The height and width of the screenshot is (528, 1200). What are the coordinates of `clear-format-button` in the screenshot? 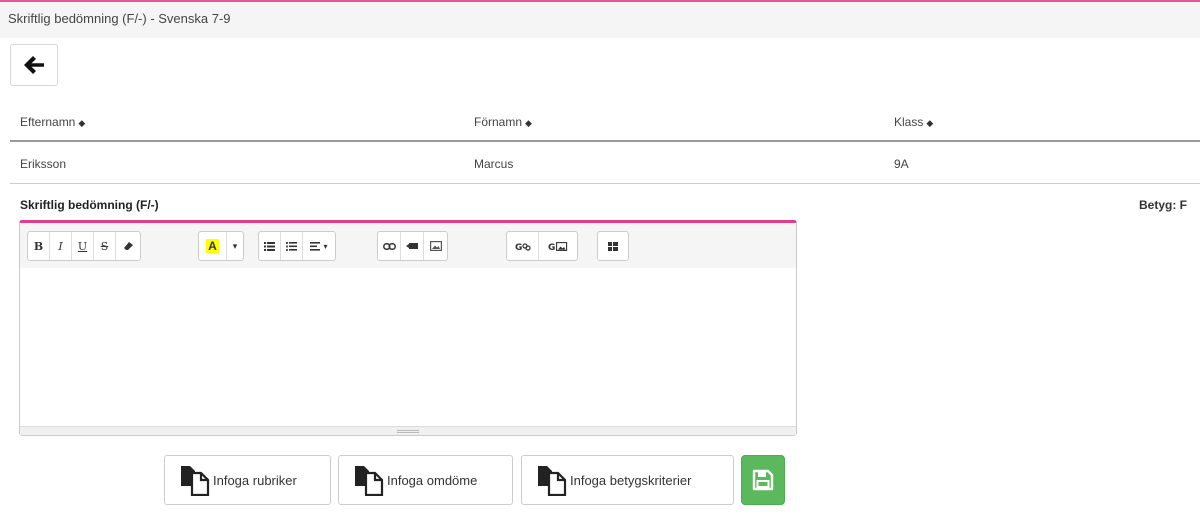 It's located at (128, 246).